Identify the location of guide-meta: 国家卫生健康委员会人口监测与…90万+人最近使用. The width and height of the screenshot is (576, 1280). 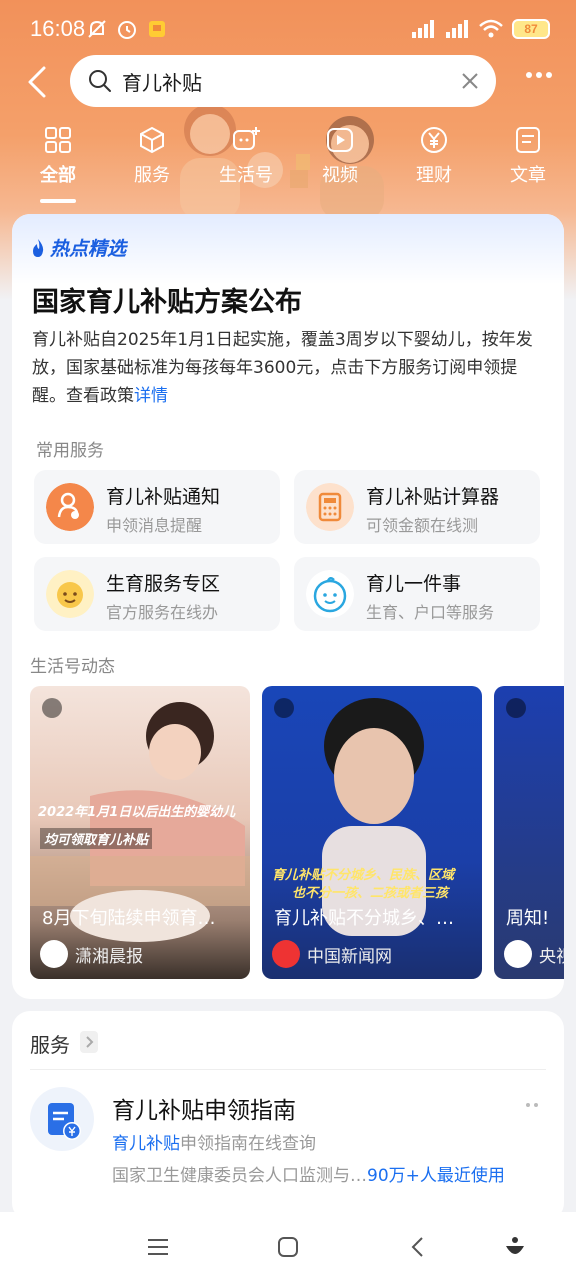
(332, 1173).